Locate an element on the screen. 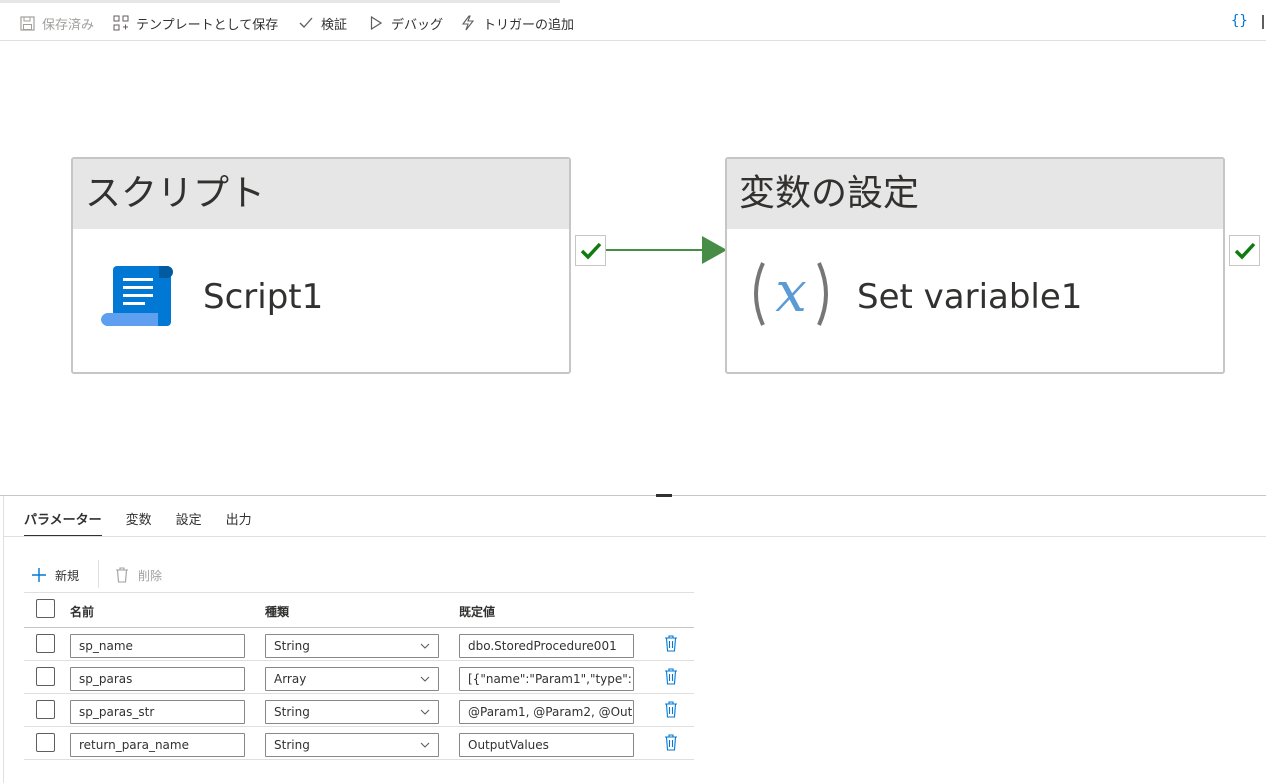 Image resolution: width=1266 pixels, height=783 pixels. tab-strip-edge is located at coordinates (280, 1).